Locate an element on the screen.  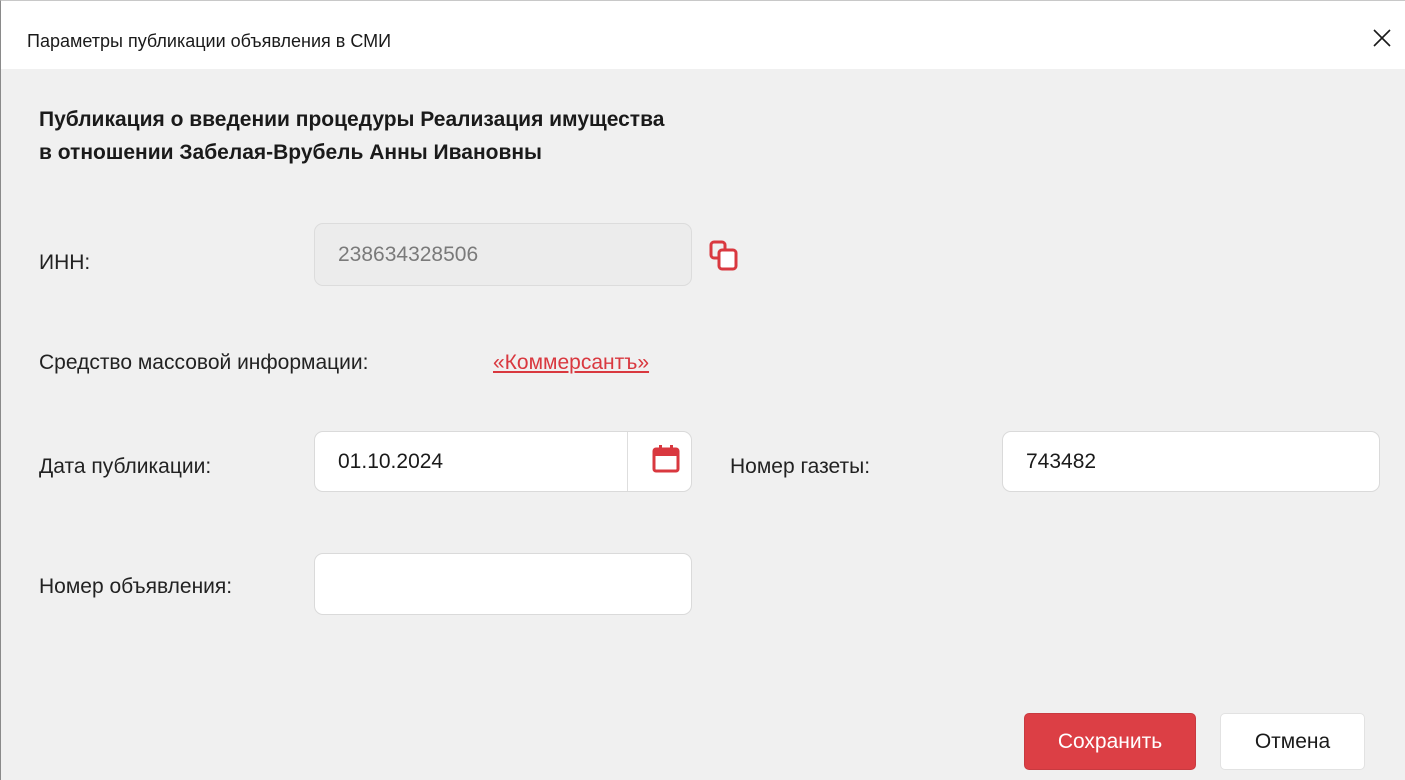
newspaper-number-field: 743482 is located at coordinates (1191, 461).